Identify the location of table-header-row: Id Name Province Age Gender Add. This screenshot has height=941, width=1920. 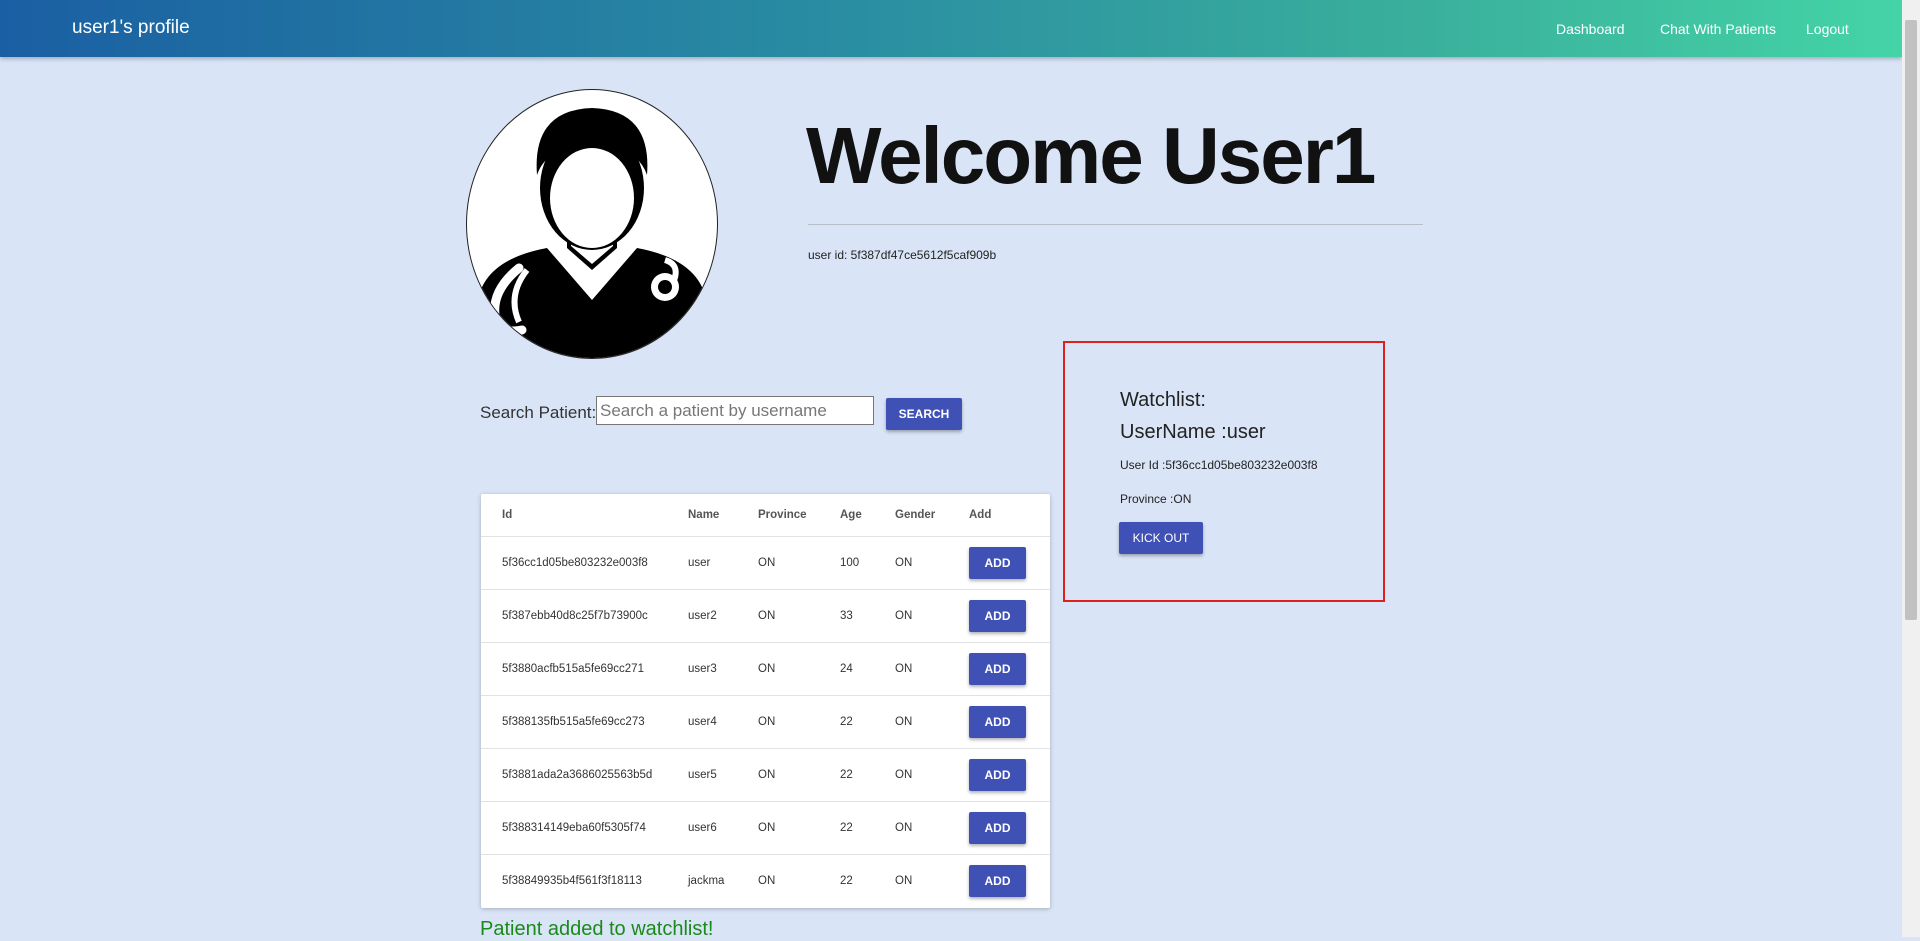
(765, 515).